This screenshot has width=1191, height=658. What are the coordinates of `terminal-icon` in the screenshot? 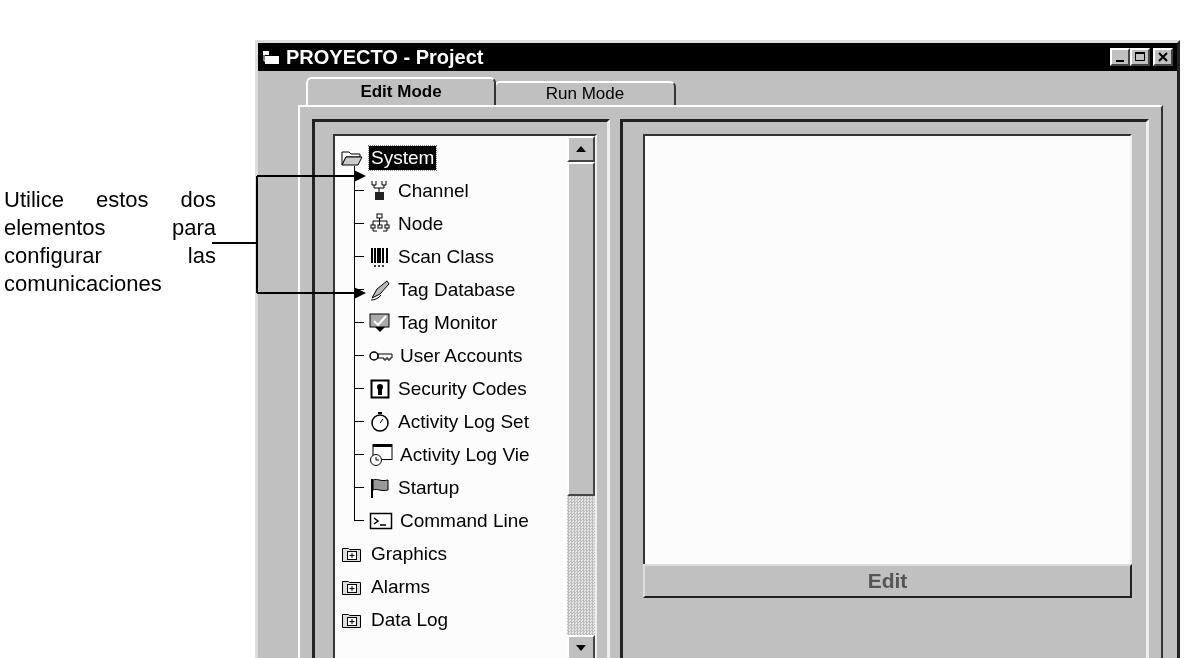 It's located at (381, 520).